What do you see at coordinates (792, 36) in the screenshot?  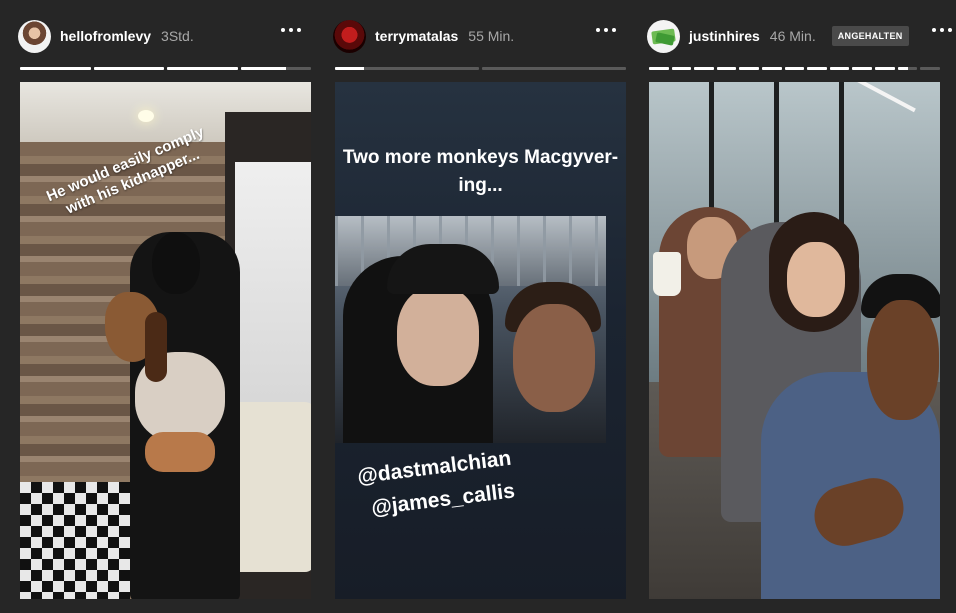 I see `timestamp: 46 Min.` at bounding box center [792, 36].